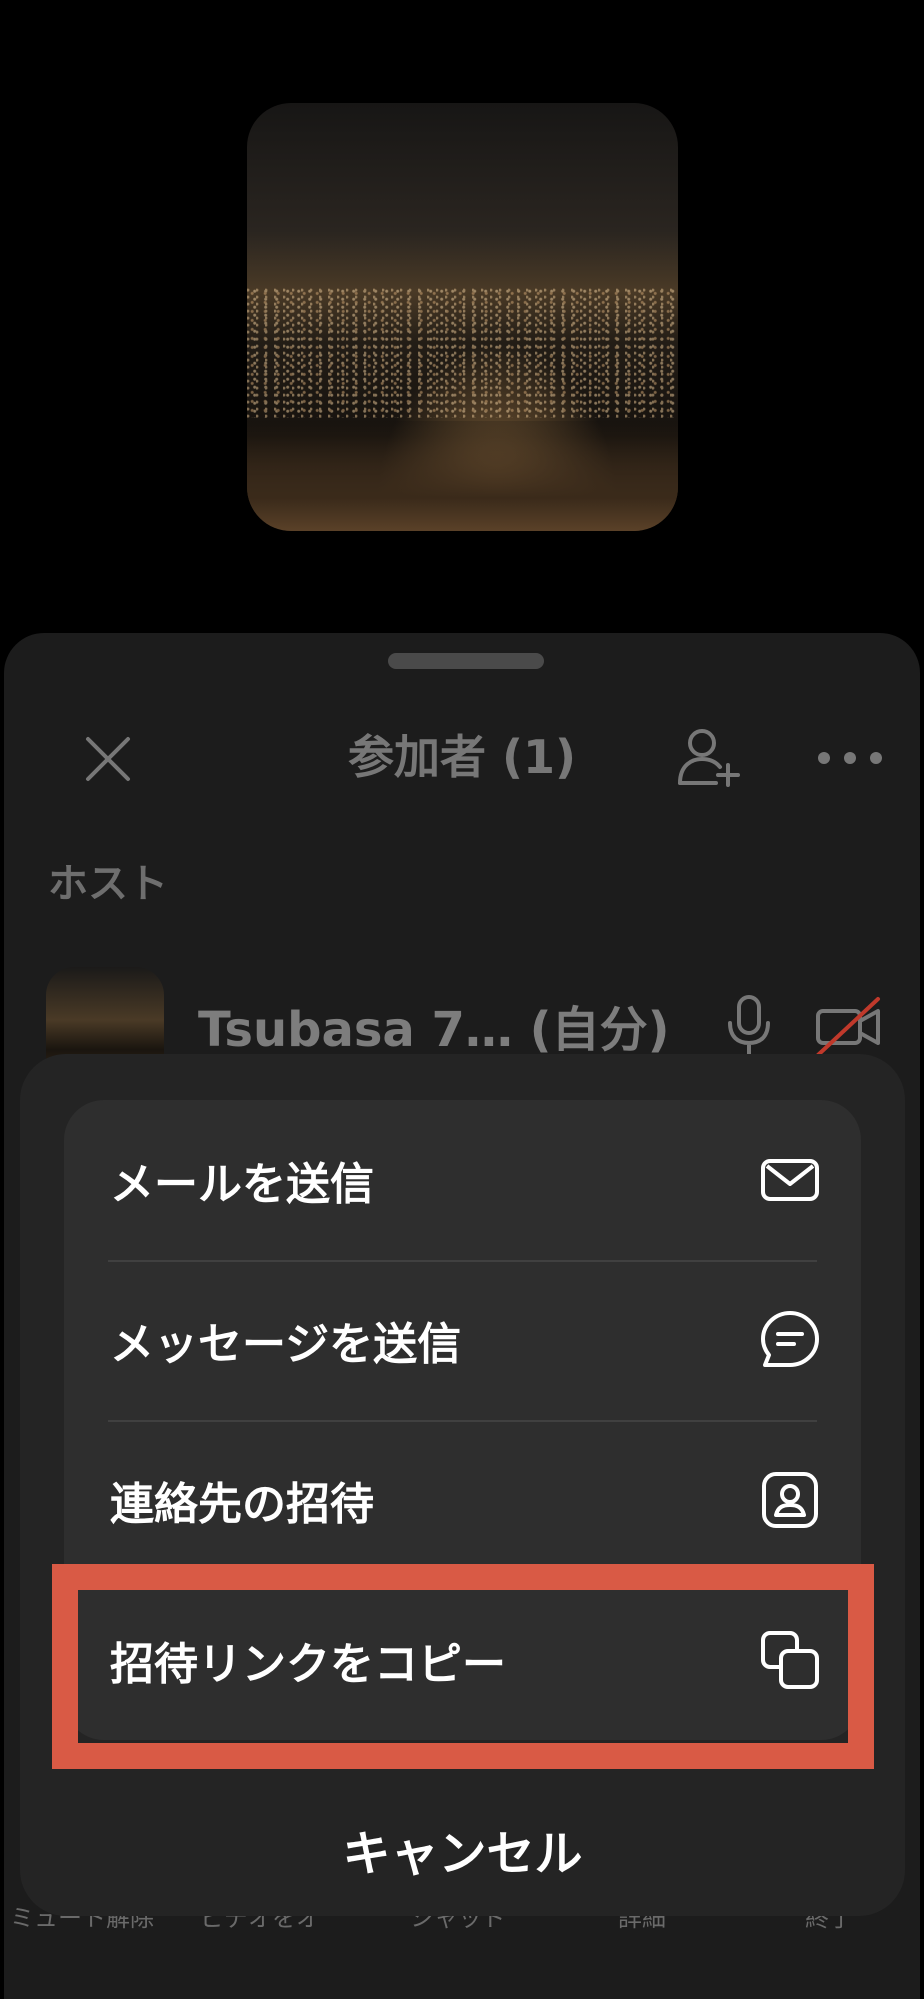 The height and width of the screenshot is (1999, 924). I want to click on video-off-icon, so click(849, 1026).